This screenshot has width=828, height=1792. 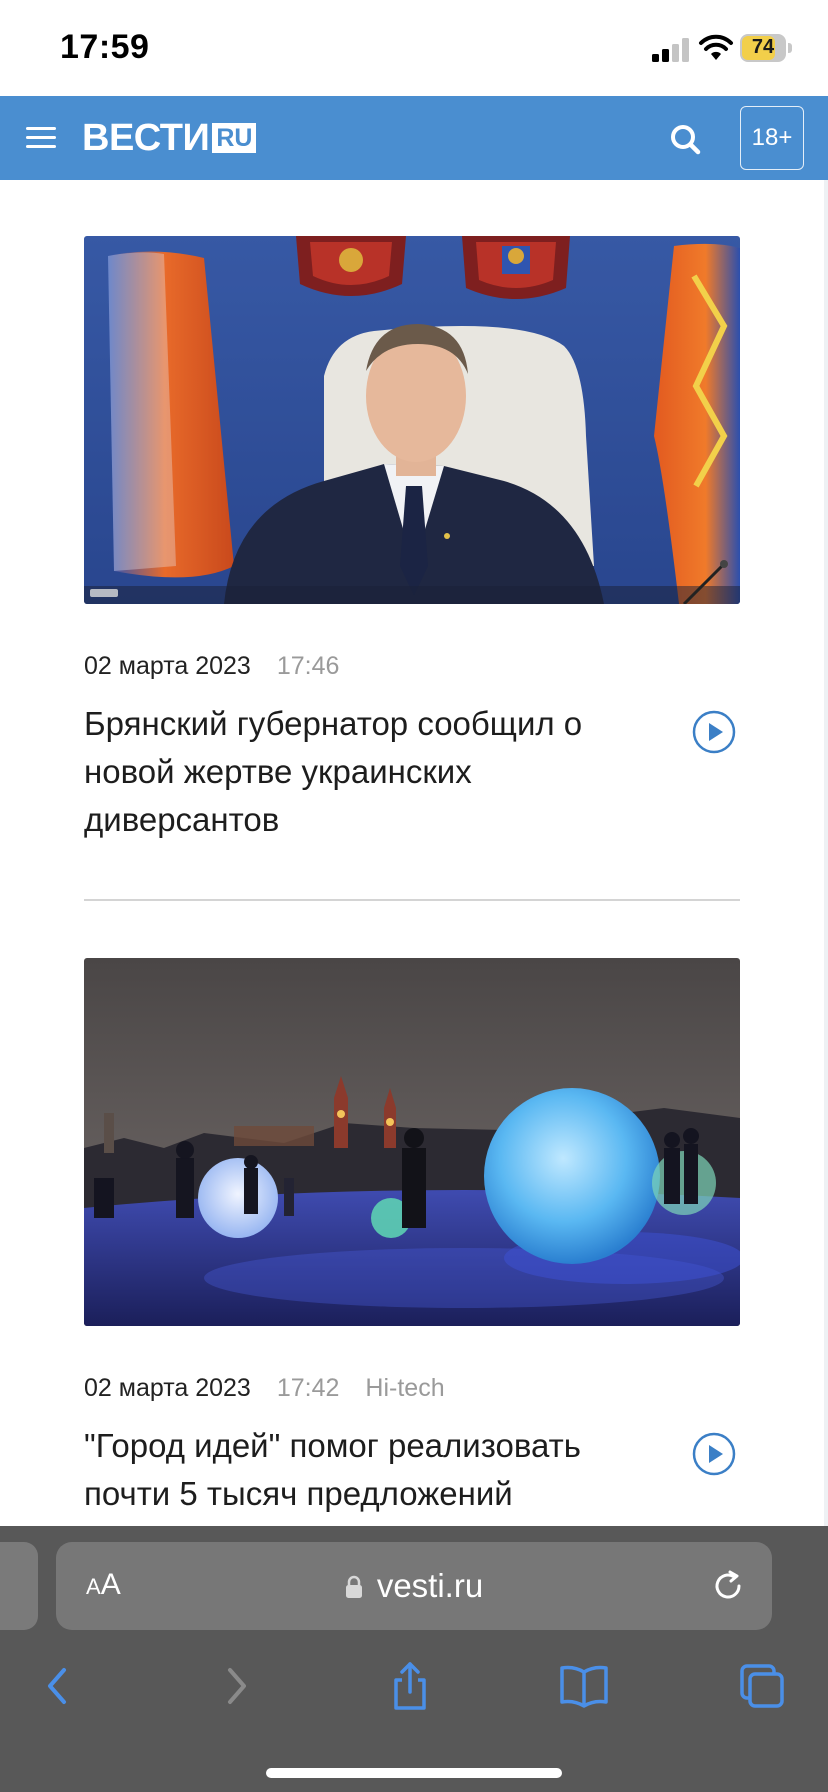 What do you see at coordinates (42, 138) in the screenshot?
I see `hamburger-menu-icon` at bounding box center [42, 138].